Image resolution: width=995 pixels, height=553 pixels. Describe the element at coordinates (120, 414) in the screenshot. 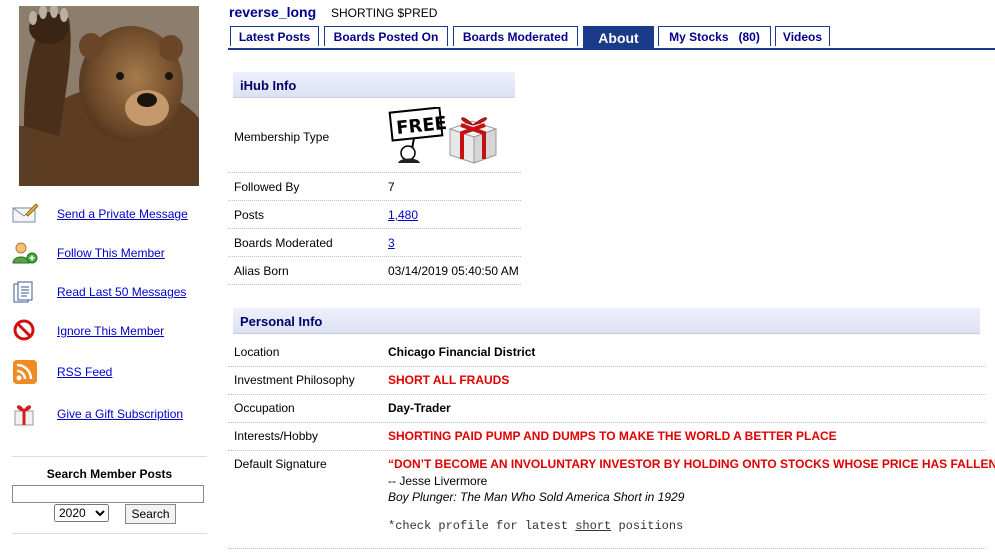

I see `gift-subscription-link: Give a Gift Subscription` at that location.